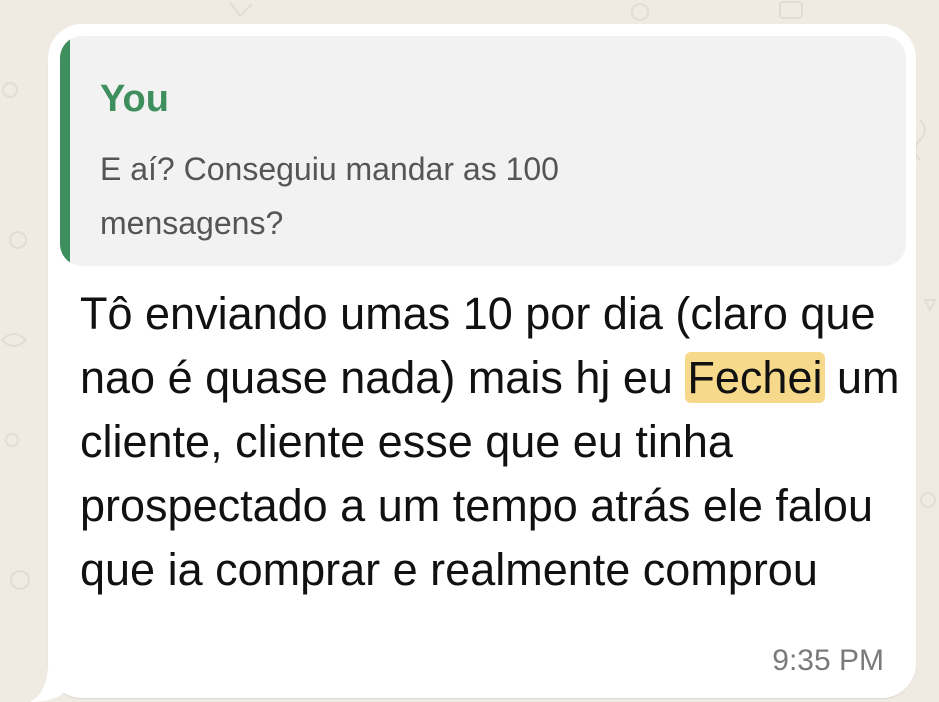  Describe the element at coordinates (49, 685) in the screenshot. I see `bubble-tail` at that location.